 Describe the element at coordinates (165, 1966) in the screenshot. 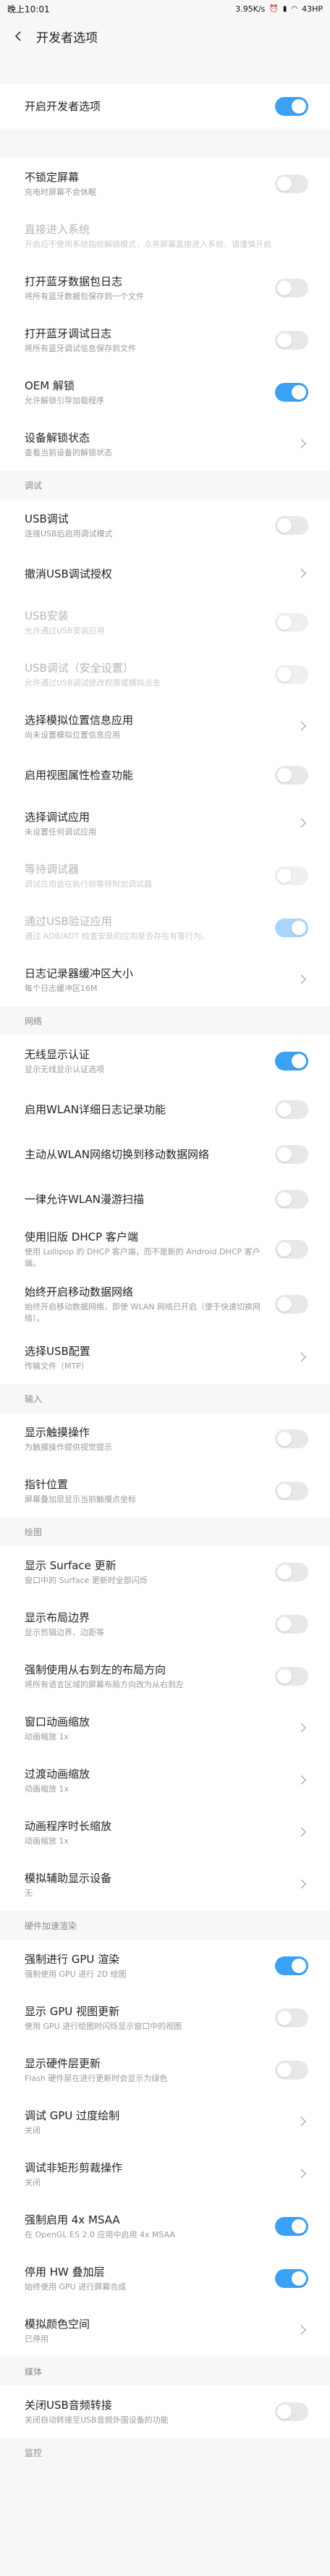

I see `setting-row: 强制进行 GPU 渲染 强制使用 GPU 进行 2D 绘图` at that location.